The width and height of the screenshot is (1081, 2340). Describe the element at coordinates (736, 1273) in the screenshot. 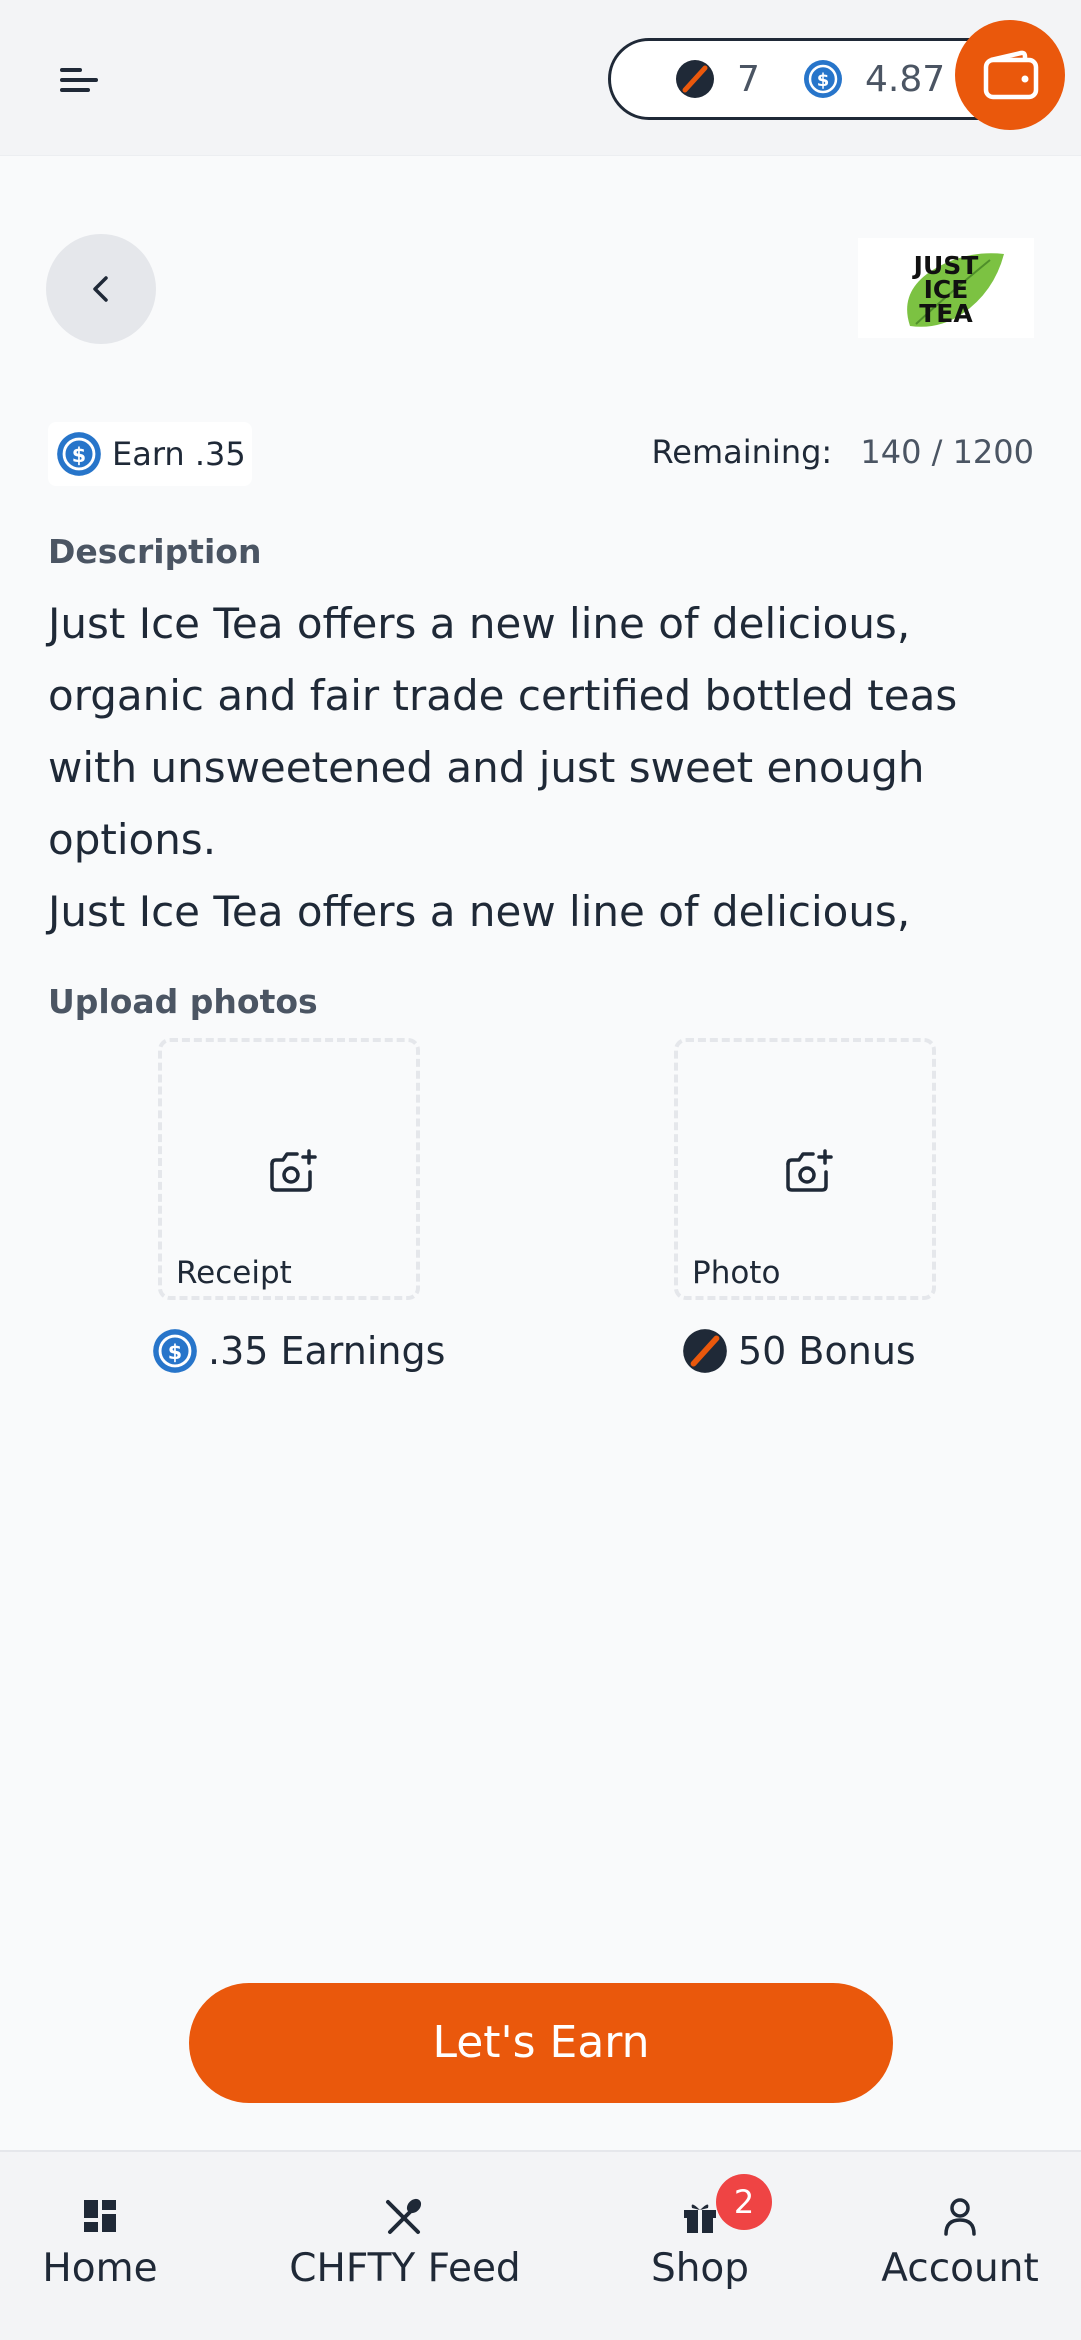

I see `photo-label: Photo` at that location.